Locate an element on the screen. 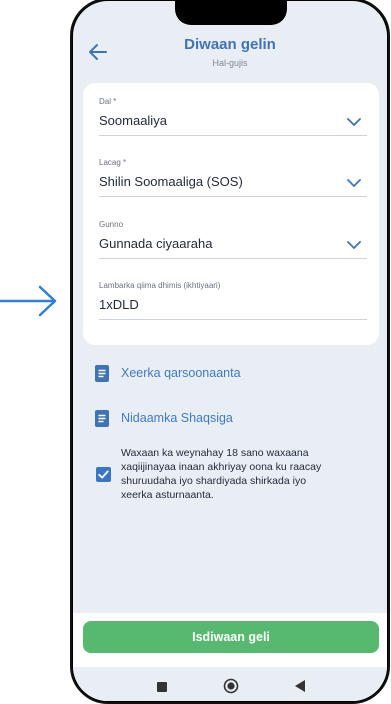  register-button: Isdiwaan geli is located at coordinates (231, 637).